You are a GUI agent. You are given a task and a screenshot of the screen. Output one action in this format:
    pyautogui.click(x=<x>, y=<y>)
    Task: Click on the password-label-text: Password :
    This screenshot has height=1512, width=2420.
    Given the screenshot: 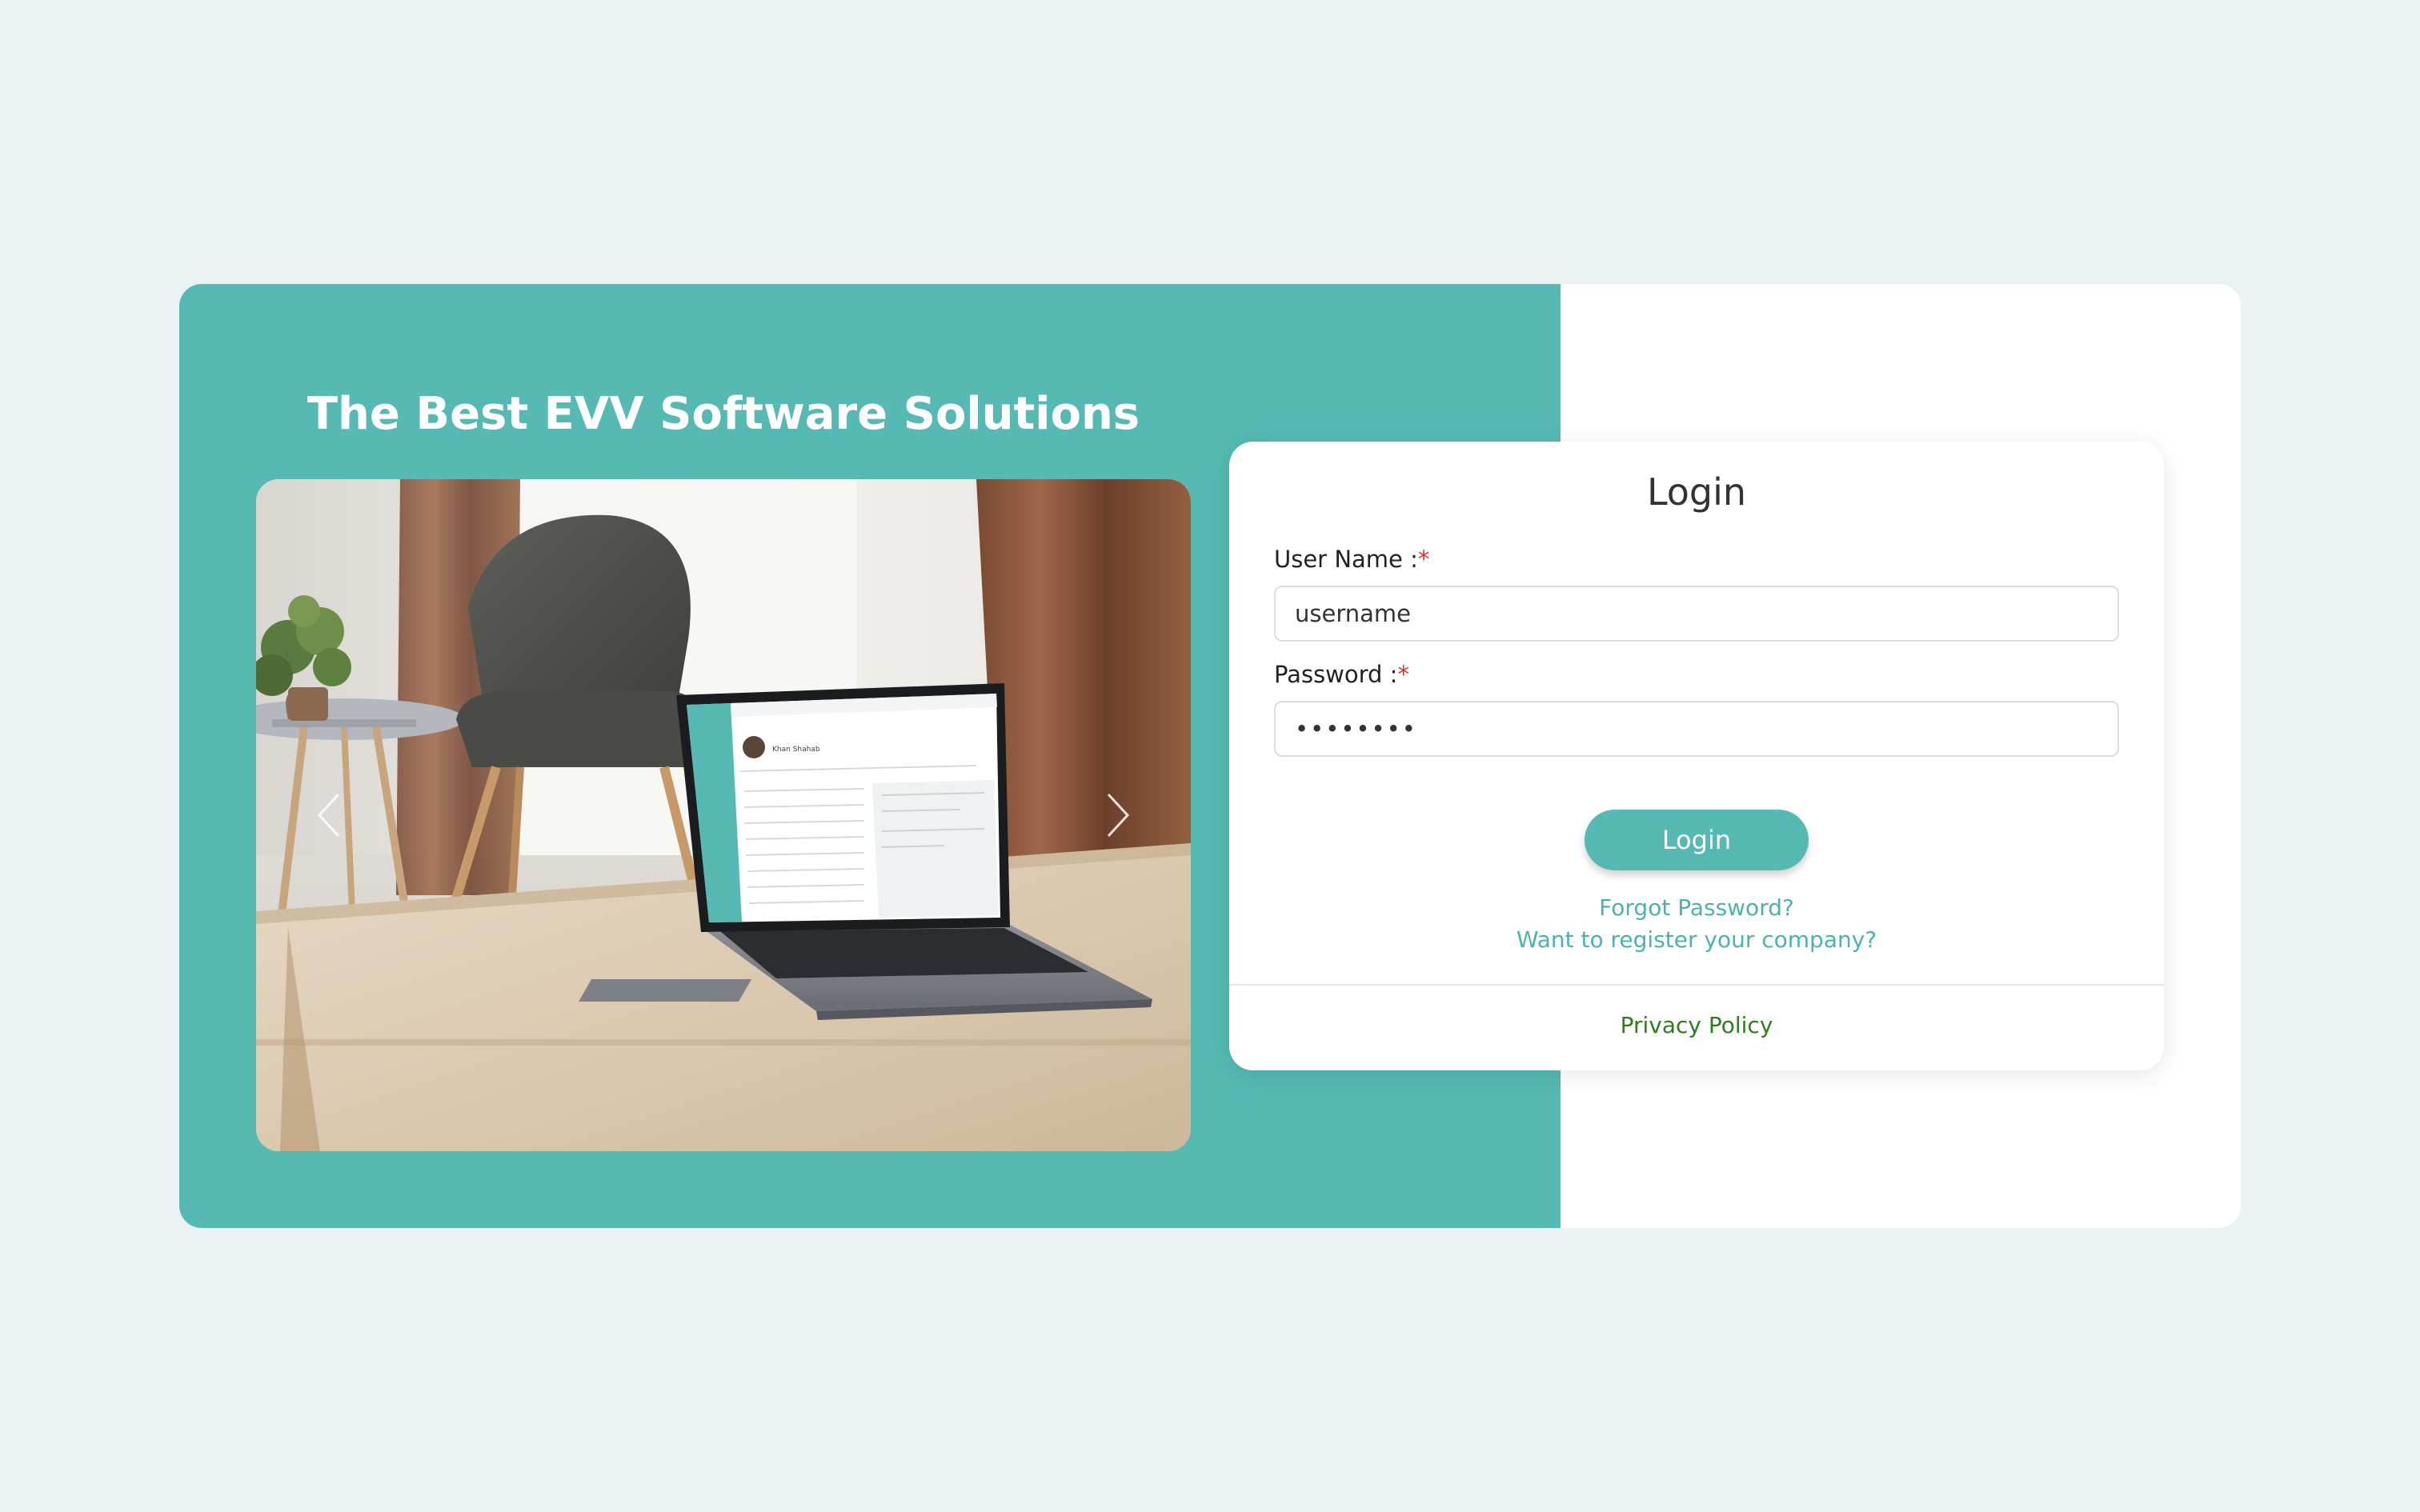 What is the action you would take?
    pyautogui.click(x=1336, y=674)
    